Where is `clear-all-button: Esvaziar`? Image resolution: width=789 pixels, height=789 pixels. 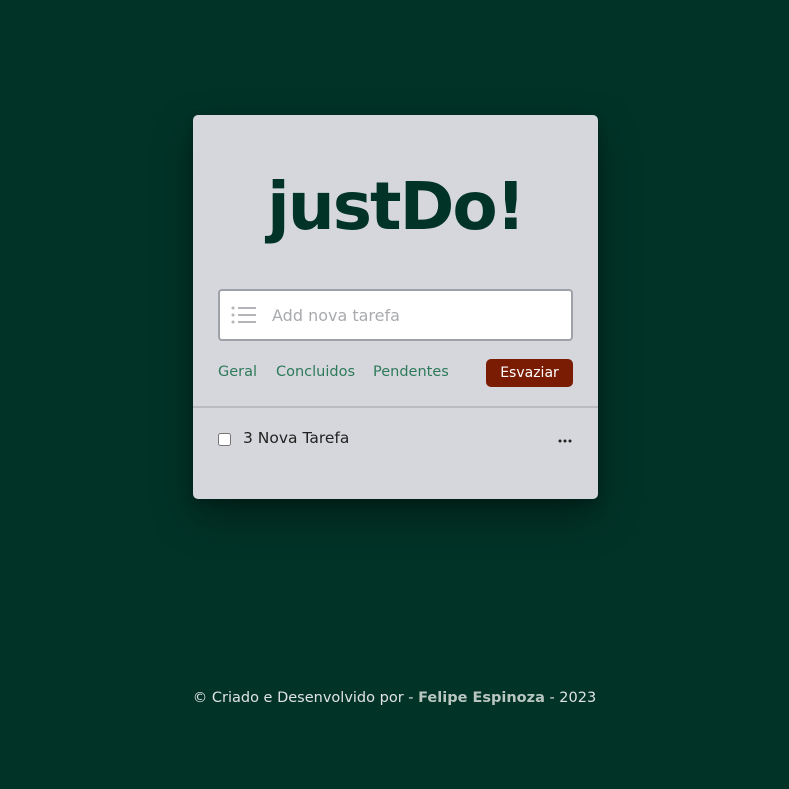
clear-all-button: Esvaziar is located at coordinates (529, 373).